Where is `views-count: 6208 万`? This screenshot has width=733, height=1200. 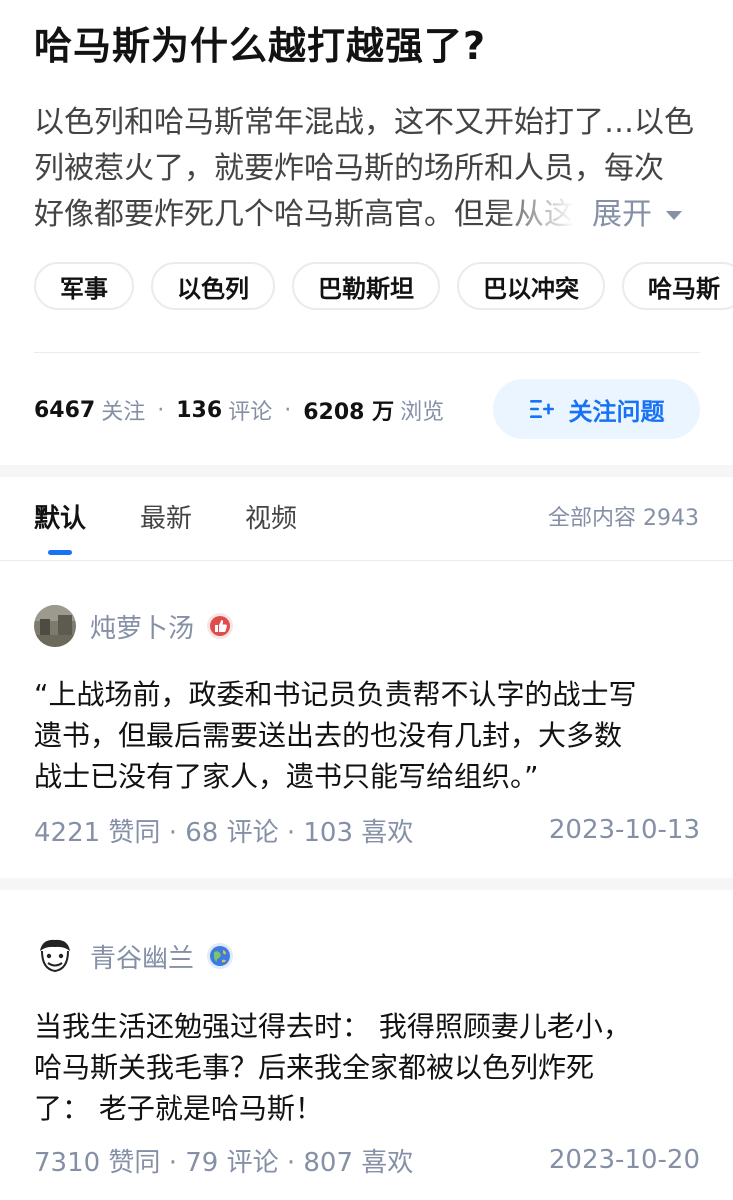 views-count: 6208 万 is located at coordinates (349, 412).